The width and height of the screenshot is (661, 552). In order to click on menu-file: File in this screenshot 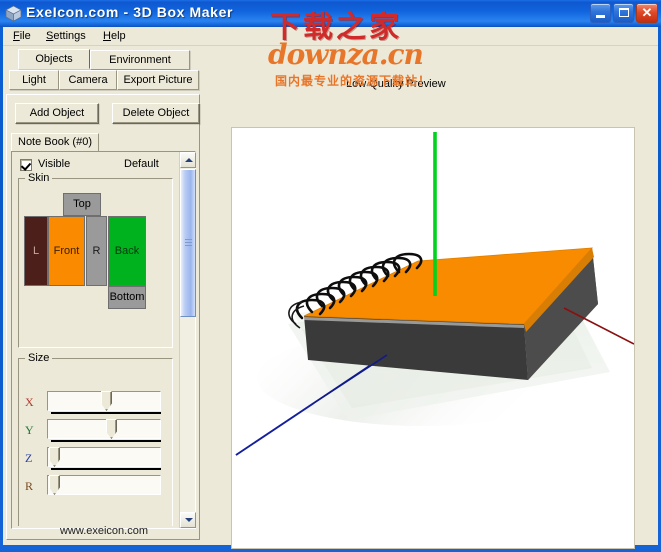, I will do `click(22, 36)`.